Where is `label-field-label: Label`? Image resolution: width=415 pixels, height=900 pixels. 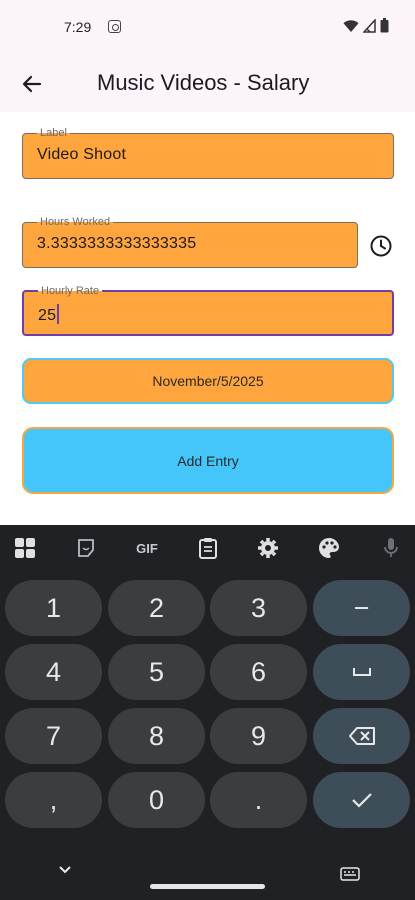
label-field-label: Label is located at coordinates (53, 133).